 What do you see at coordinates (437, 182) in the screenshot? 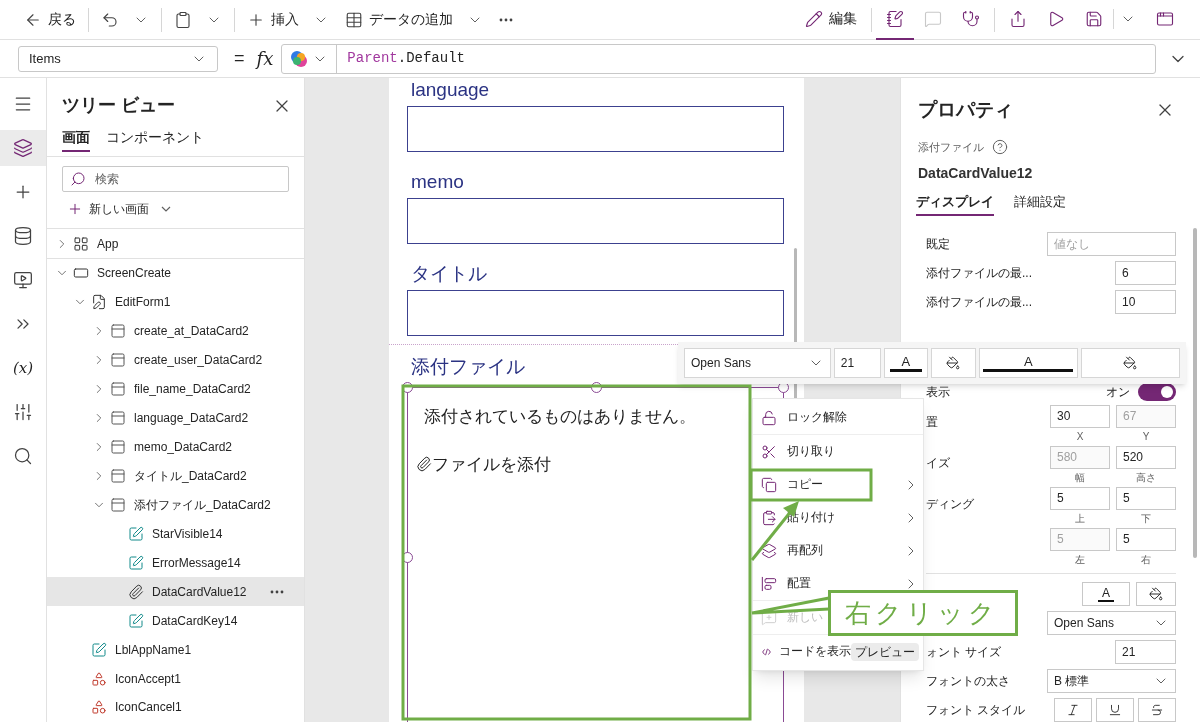
I see `field-label: memo` at bounding box center [437, 182].